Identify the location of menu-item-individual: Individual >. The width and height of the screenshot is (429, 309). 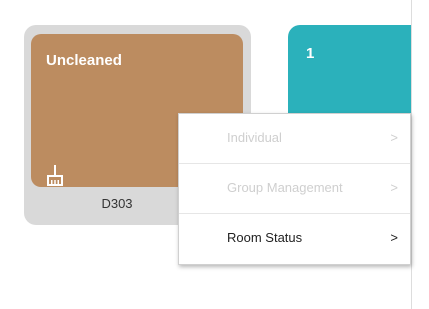
(294, 139).